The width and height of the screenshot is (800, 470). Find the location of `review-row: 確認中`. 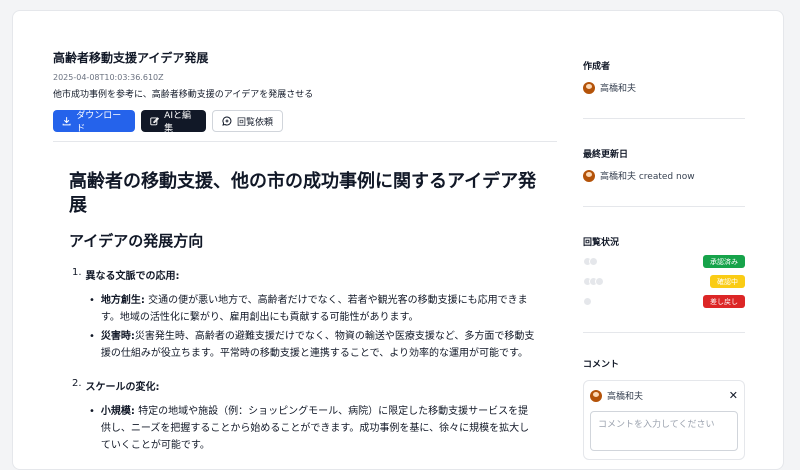

review-row: 確認中 is located at coordinates (664, 281).